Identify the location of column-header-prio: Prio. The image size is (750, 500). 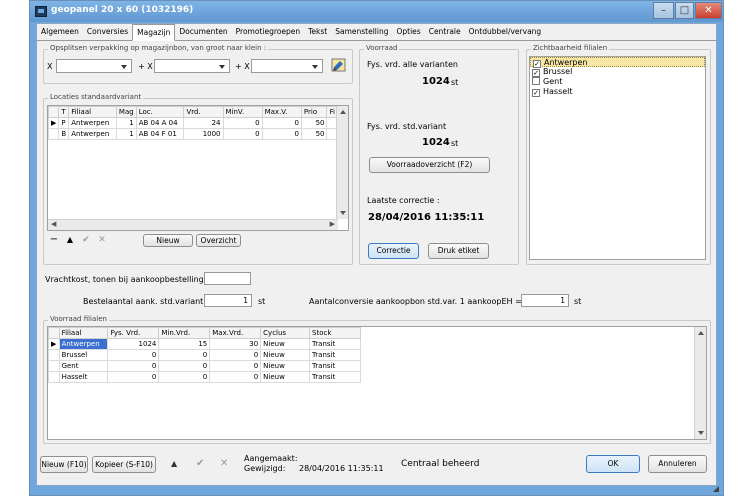
(314, 112).